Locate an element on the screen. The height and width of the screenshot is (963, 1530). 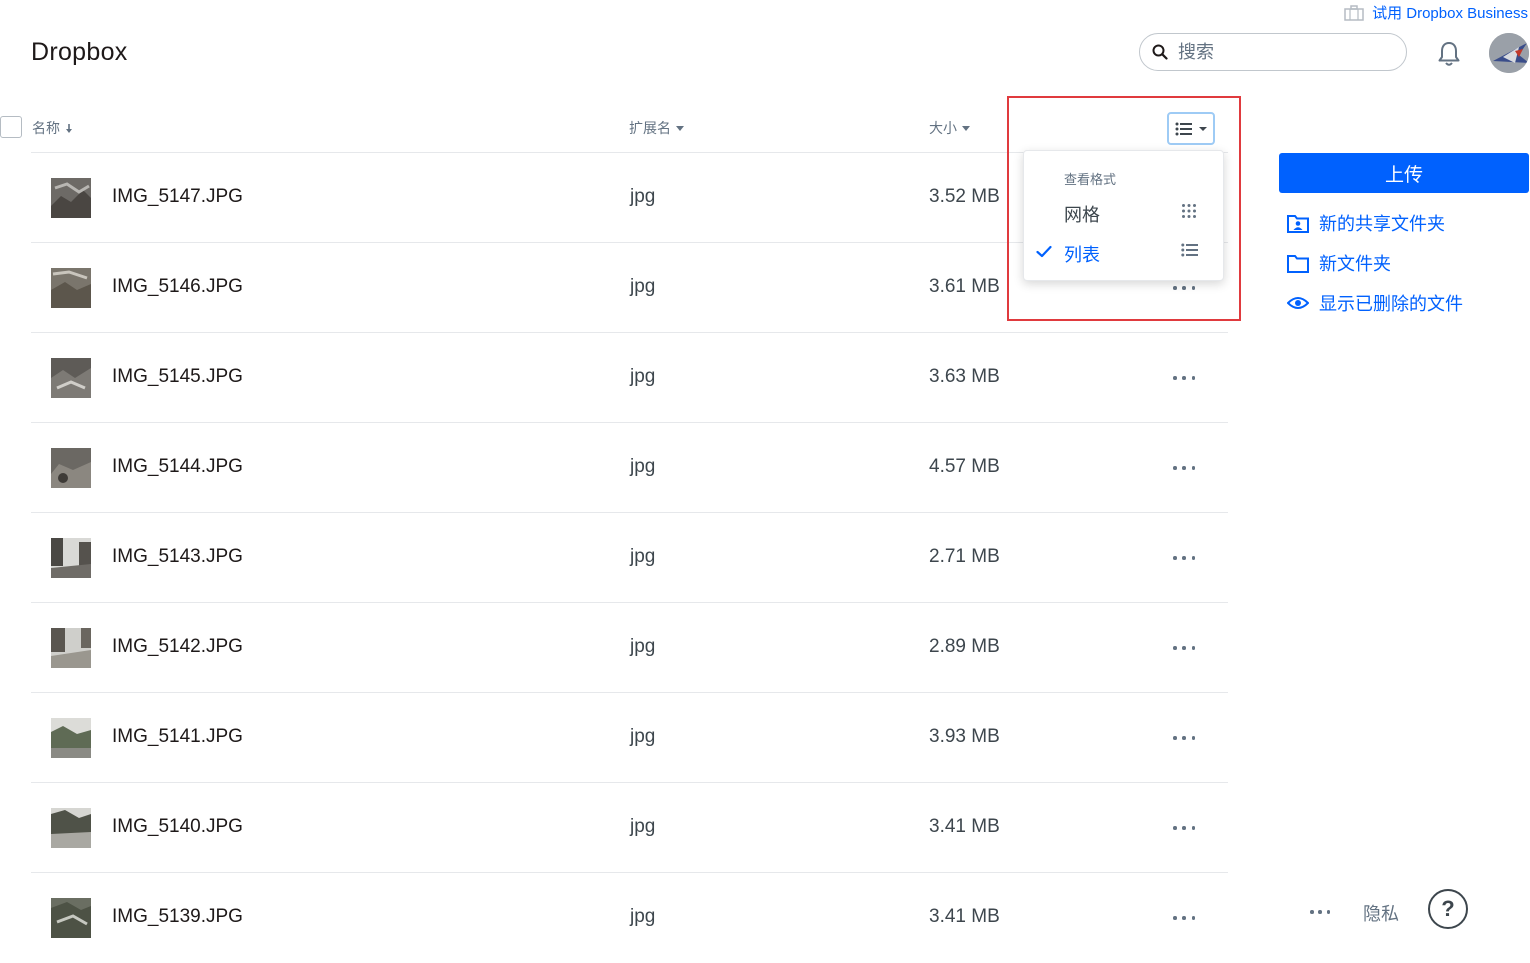
grid-view-icon is located at coordinates (1189, 211).